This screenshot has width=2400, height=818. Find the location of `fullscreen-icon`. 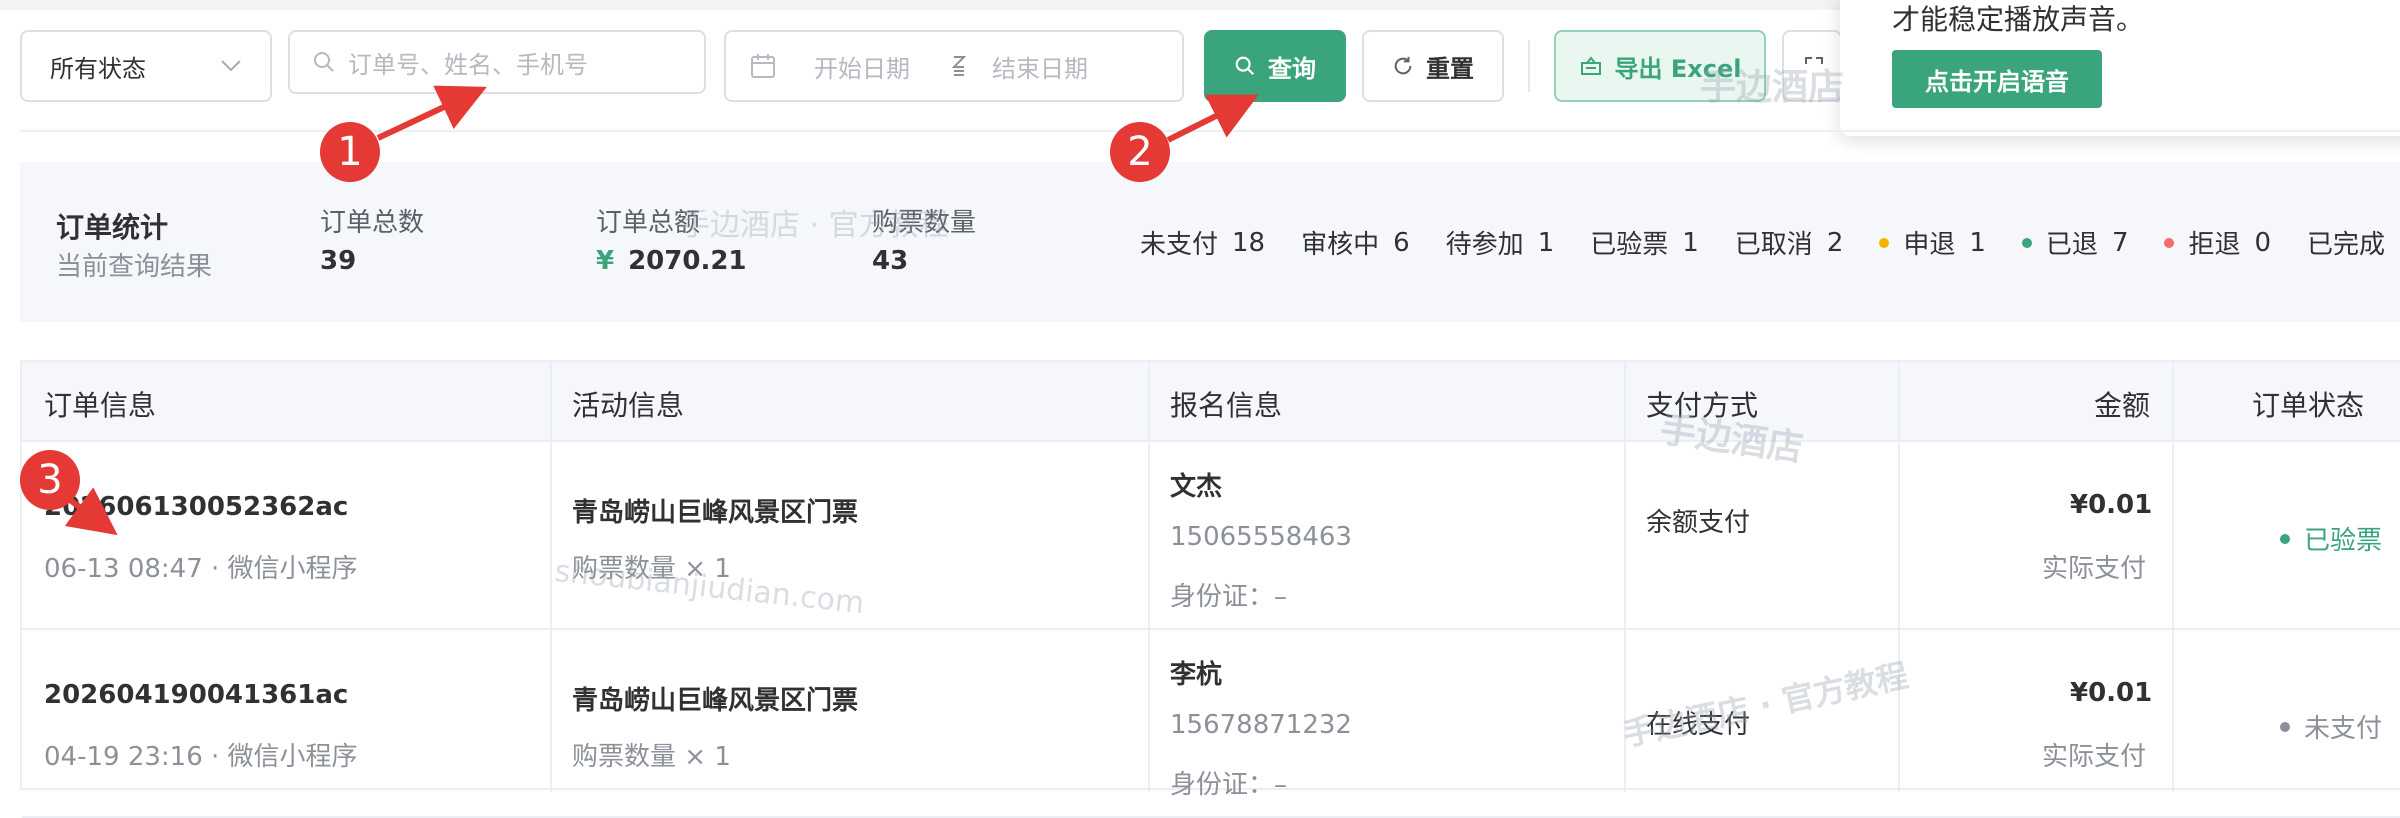

fullscreen-icon is located at coordinates (1814, 60).